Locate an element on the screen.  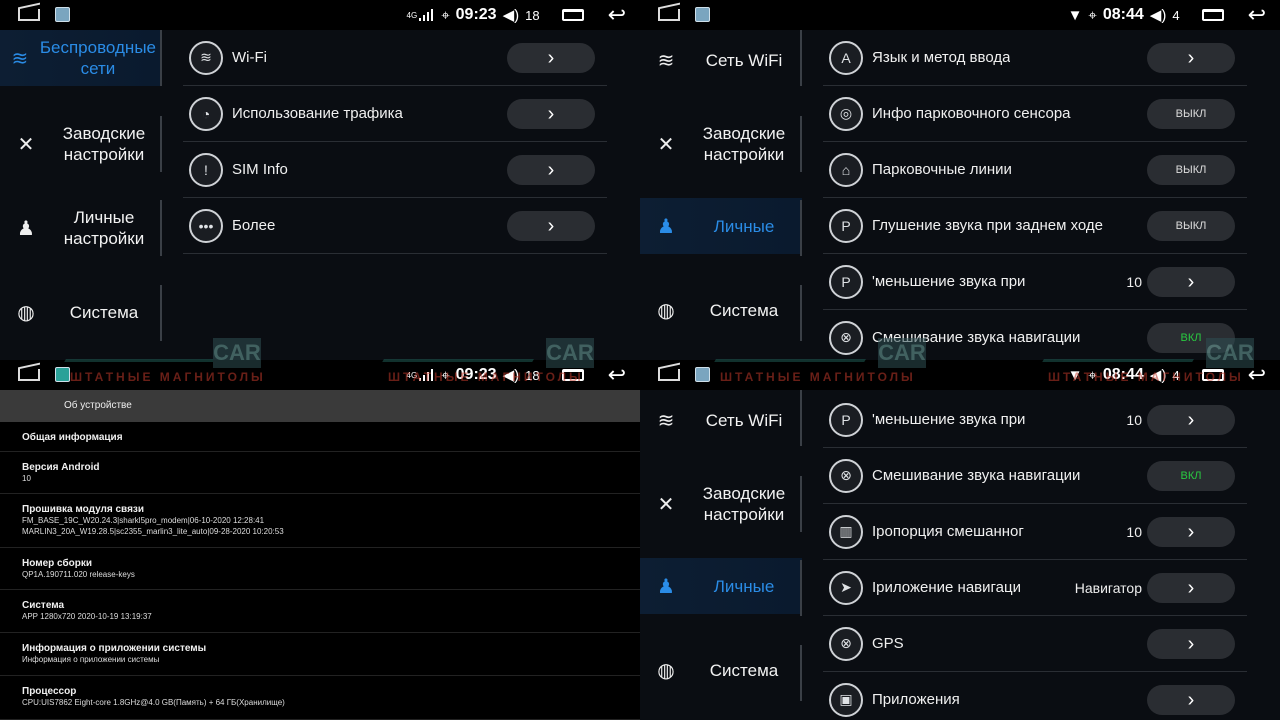
list-item-gps: ⊗ GPS › is located at coordinates (1035, 644).